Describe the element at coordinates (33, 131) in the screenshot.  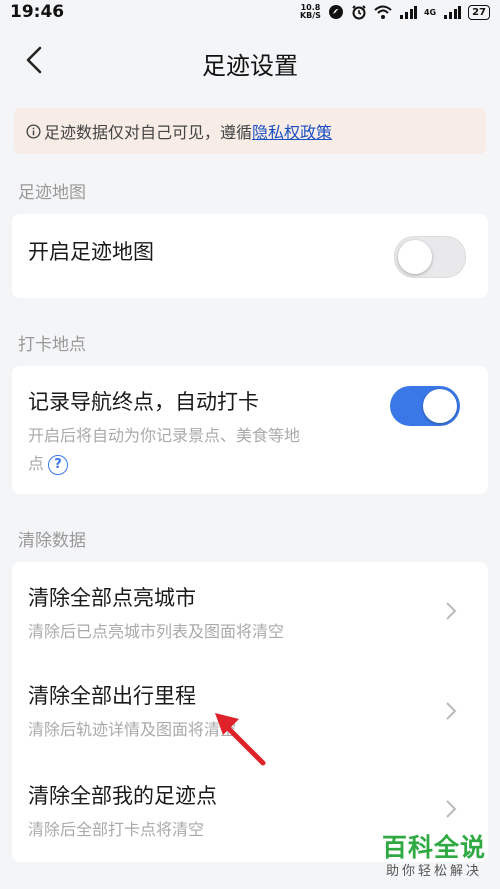
I see `info-icon` at that location.